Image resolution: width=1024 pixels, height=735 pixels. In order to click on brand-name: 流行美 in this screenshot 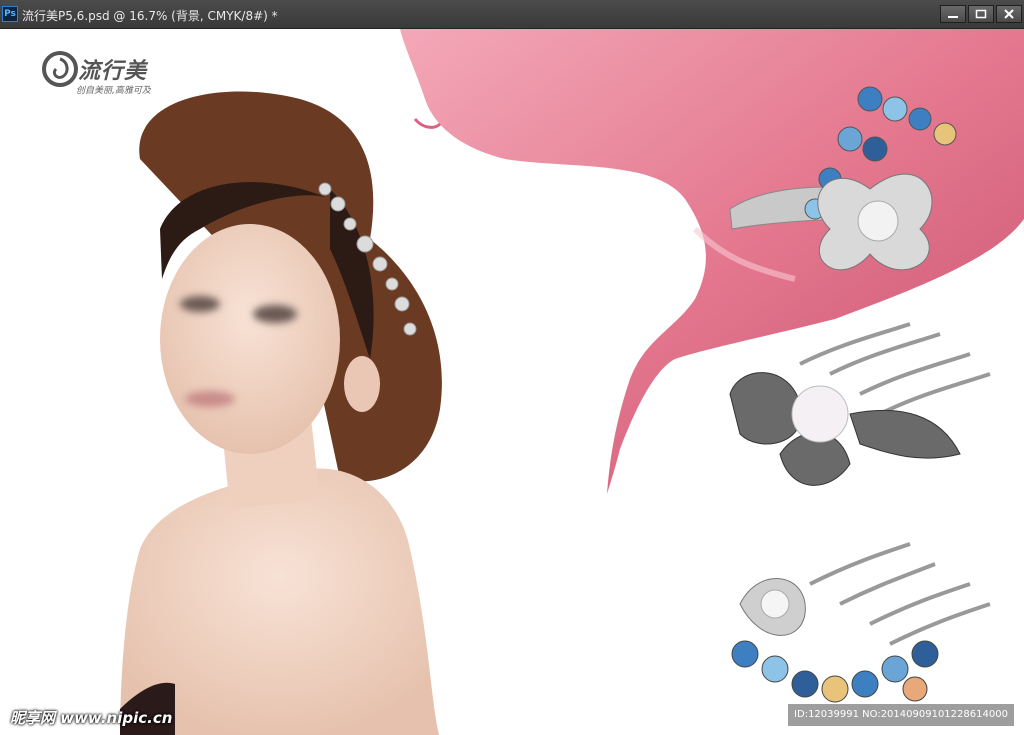, I will do `click(113, 71)`.